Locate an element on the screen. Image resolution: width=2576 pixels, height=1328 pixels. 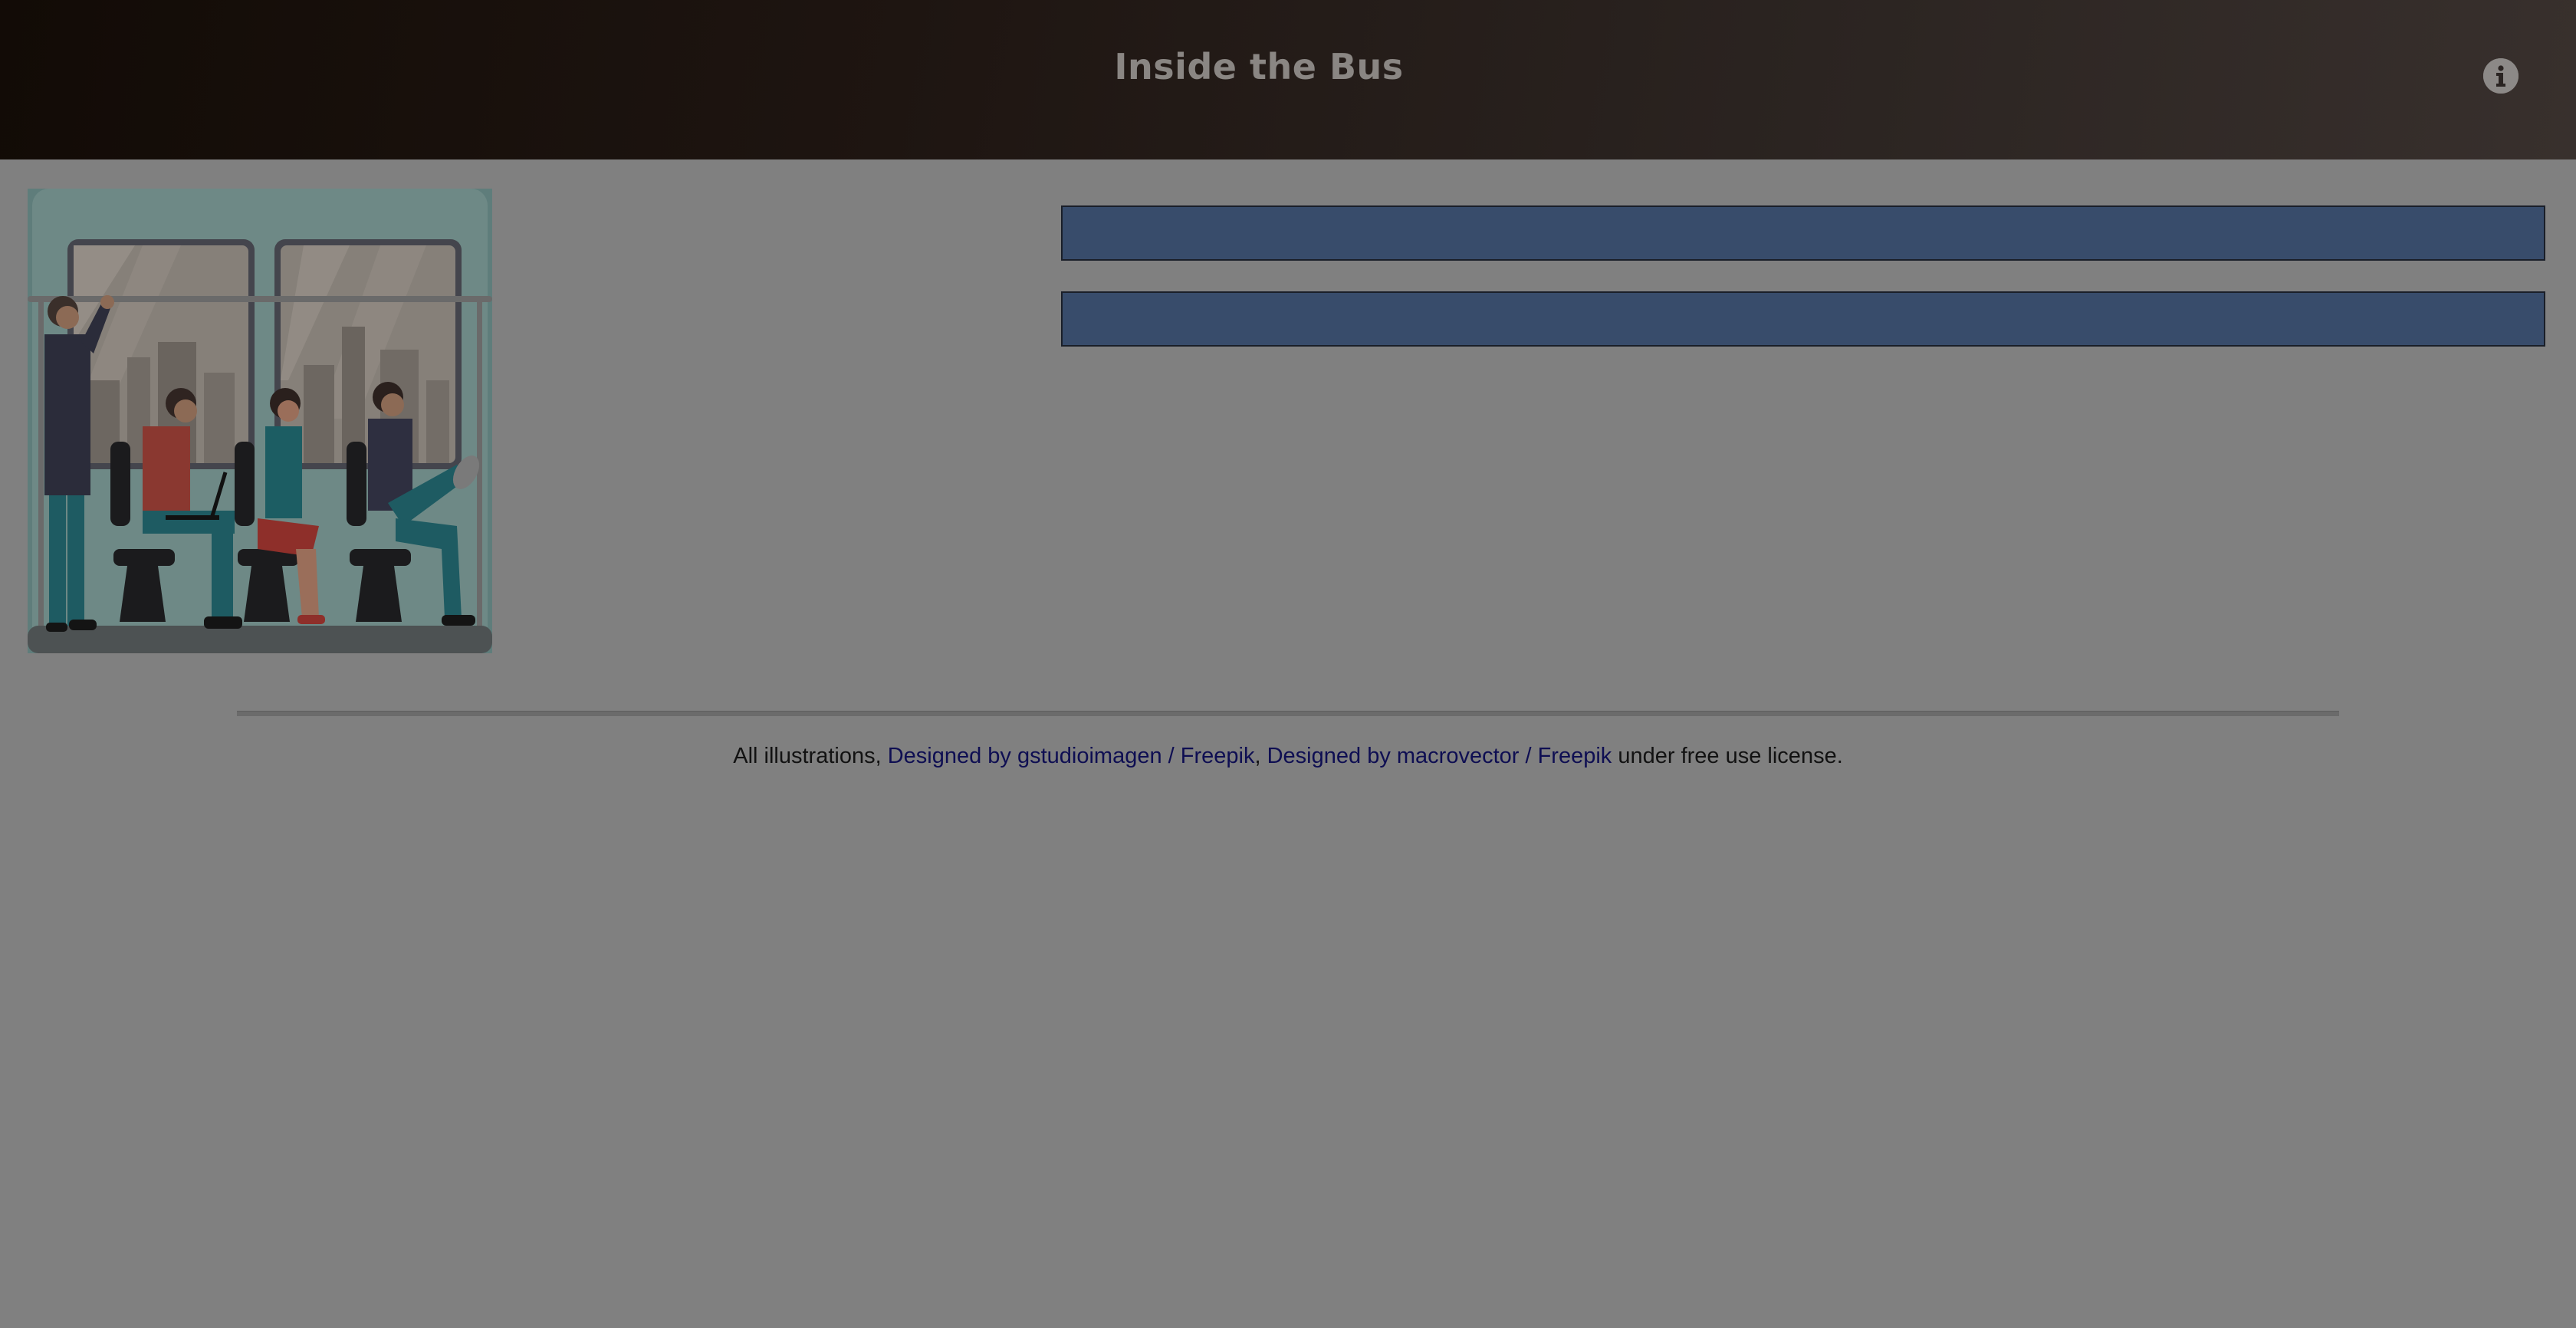
info-icon is located at coordinates (2501, 76).